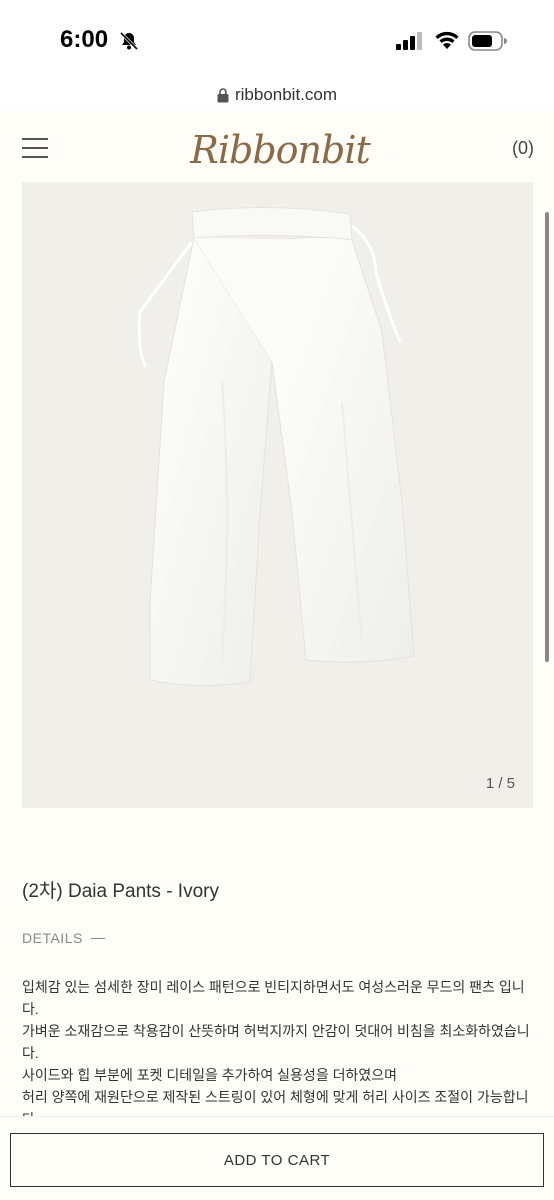 The width and height of the screenshot is (554, 1200). What do you see at coordinates (97, 938) in the screenshot?
I see `collapse-dash-icon` at bounding box center [97, 938].